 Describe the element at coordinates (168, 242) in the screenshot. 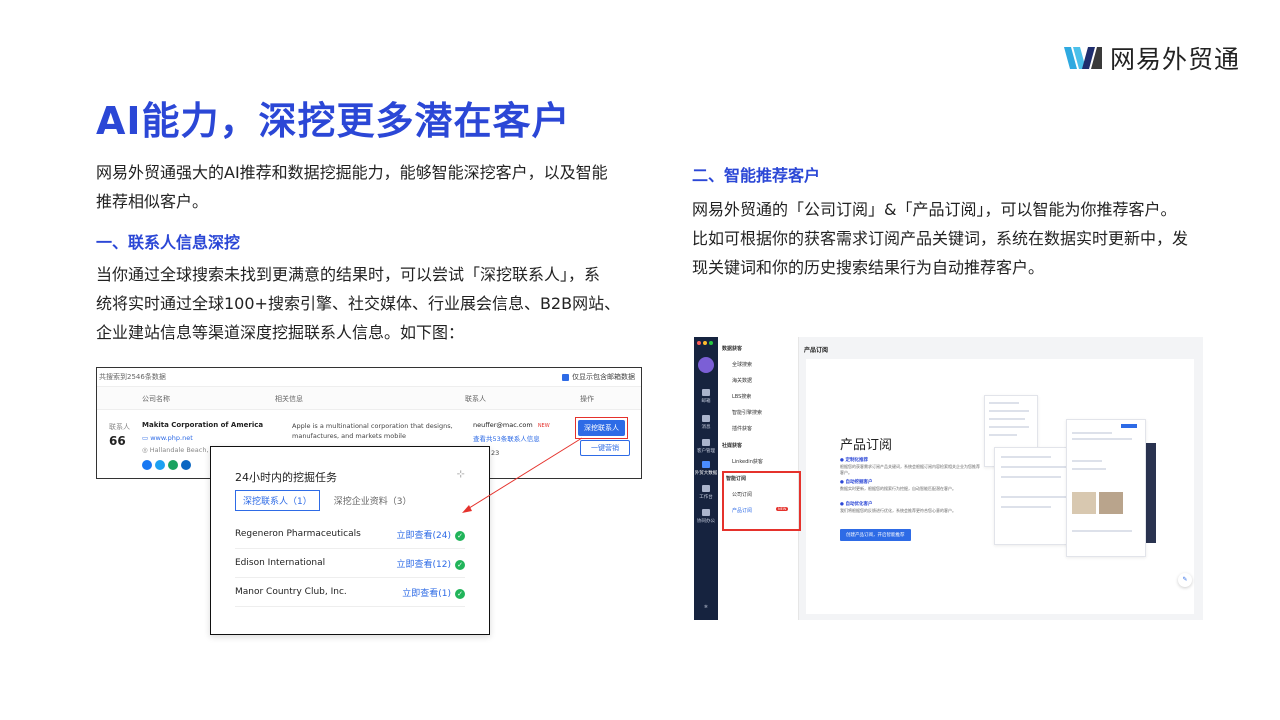

I see `section1-heading: 一、联系人信息深挖` at that location.